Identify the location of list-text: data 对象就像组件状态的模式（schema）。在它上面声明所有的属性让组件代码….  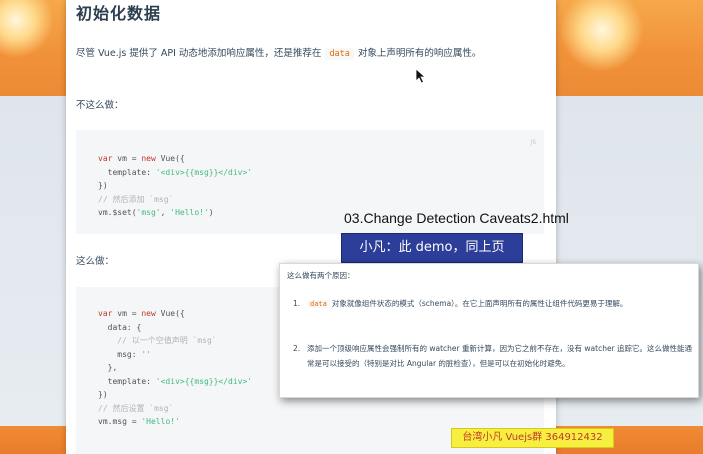
(500, 304).